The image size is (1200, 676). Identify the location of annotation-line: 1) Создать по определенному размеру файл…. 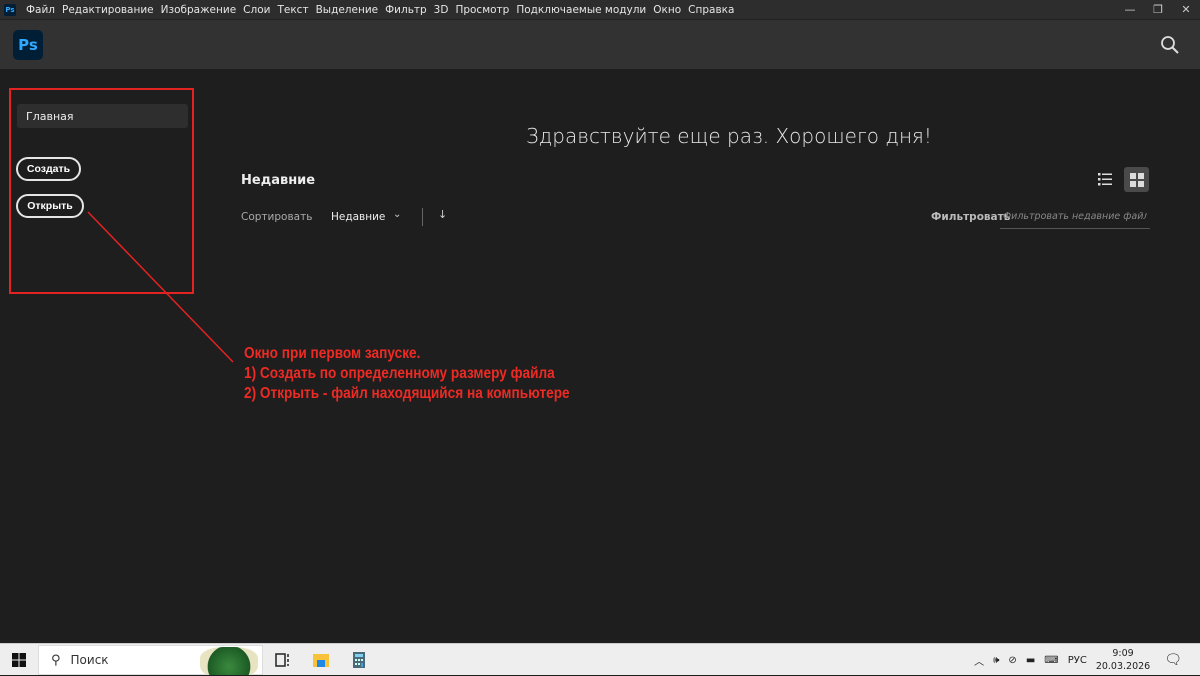
(399, 373).